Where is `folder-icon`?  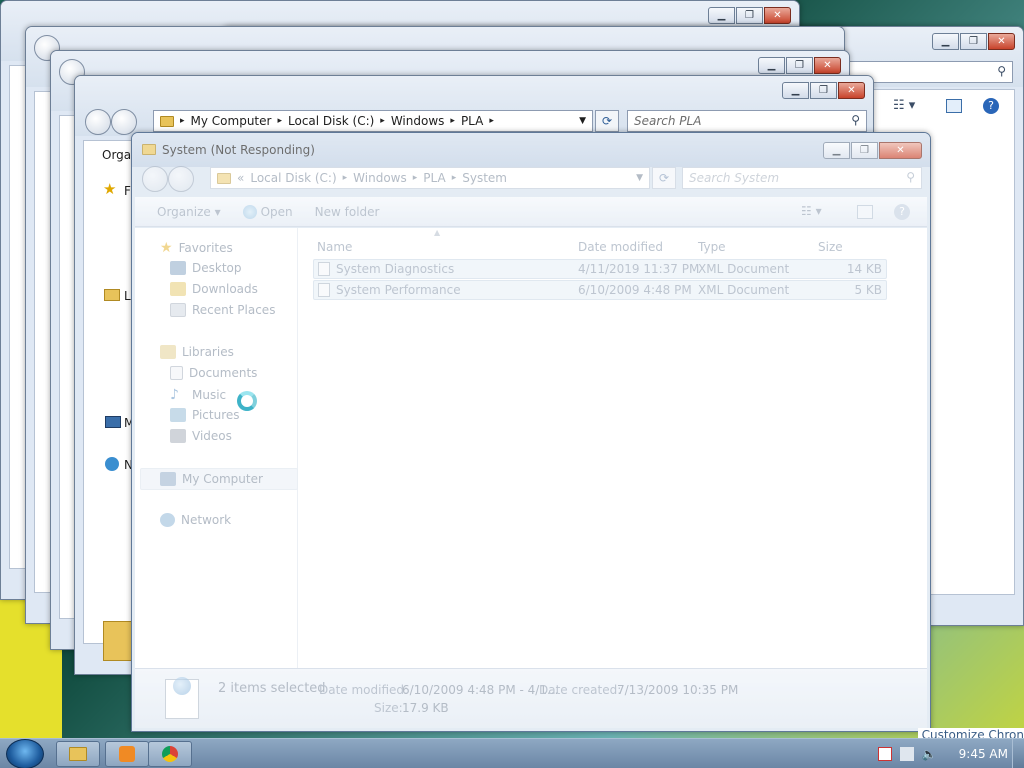
folder-icon is located at coordinates (112, 295).